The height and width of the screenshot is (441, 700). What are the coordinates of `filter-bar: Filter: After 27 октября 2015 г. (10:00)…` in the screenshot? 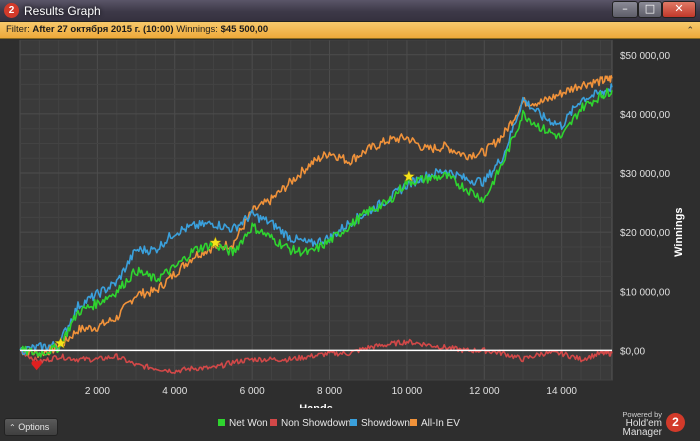 It's located at (350, 30).